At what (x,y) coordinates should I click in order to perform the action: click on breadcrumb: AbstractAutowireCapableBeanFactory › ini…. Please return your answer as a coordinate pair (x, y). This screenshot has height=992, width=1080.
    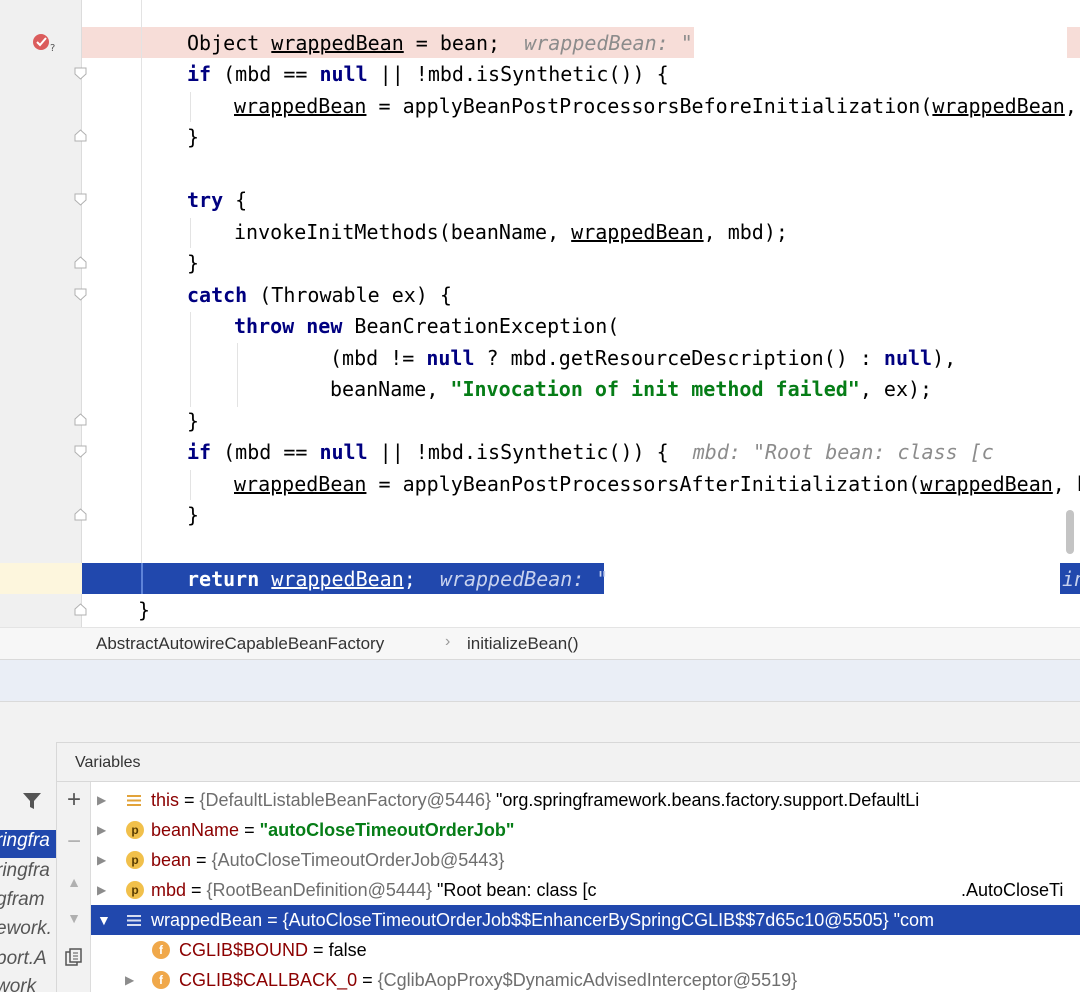
    Looking at the image, I should click on (540, 643).